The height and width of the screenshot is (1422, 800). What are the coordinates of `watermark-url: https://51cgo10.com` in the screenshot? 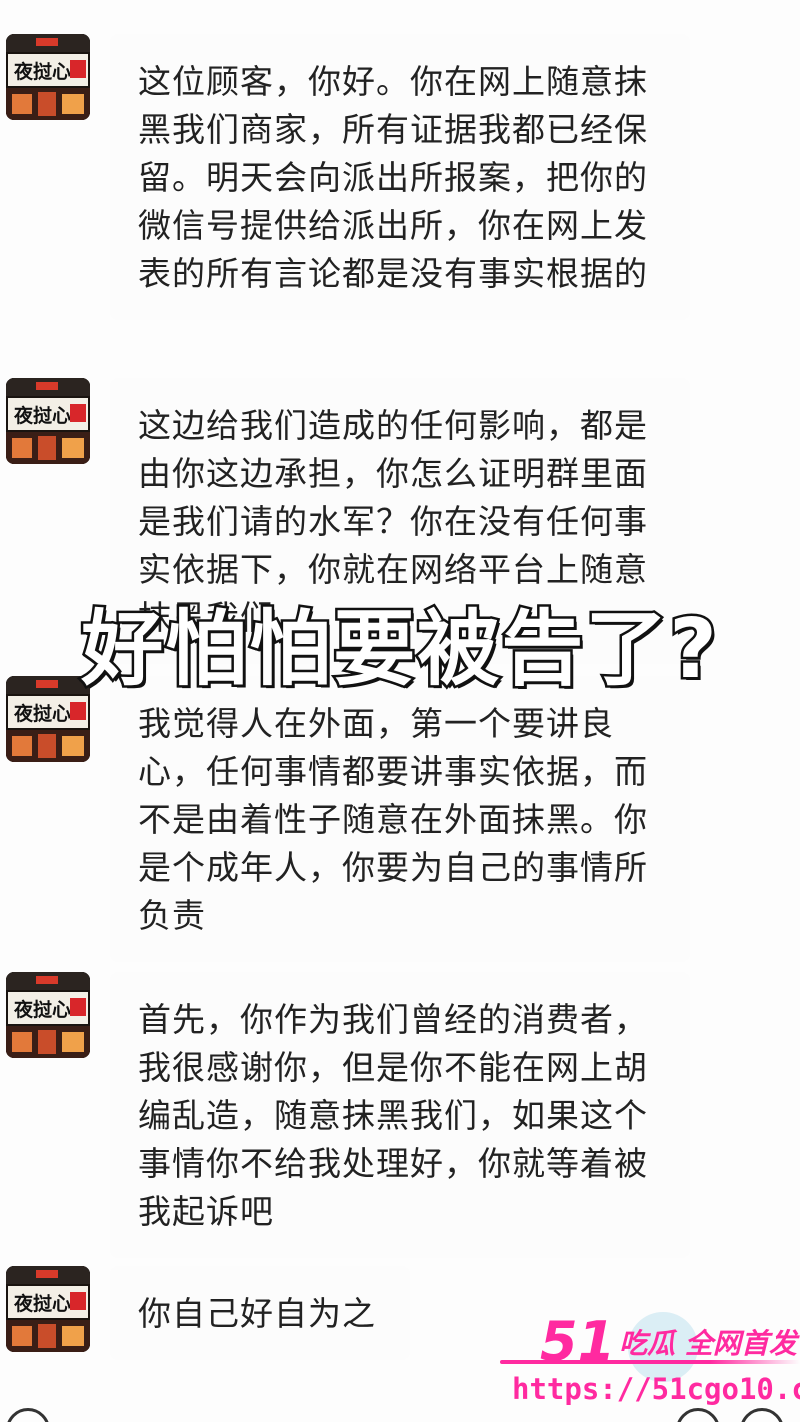 It's located at (656, 1389).